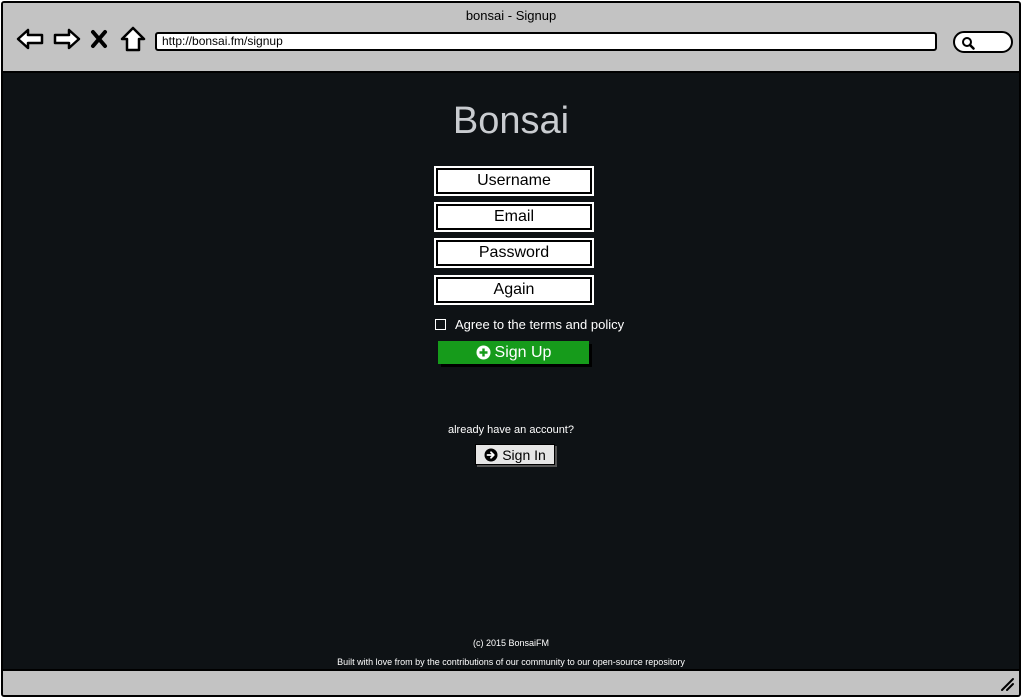 This screenshot has width=1024, height=700. I want to click on agree-terms-label: Agree to the terms and policy, so click(540, 324).